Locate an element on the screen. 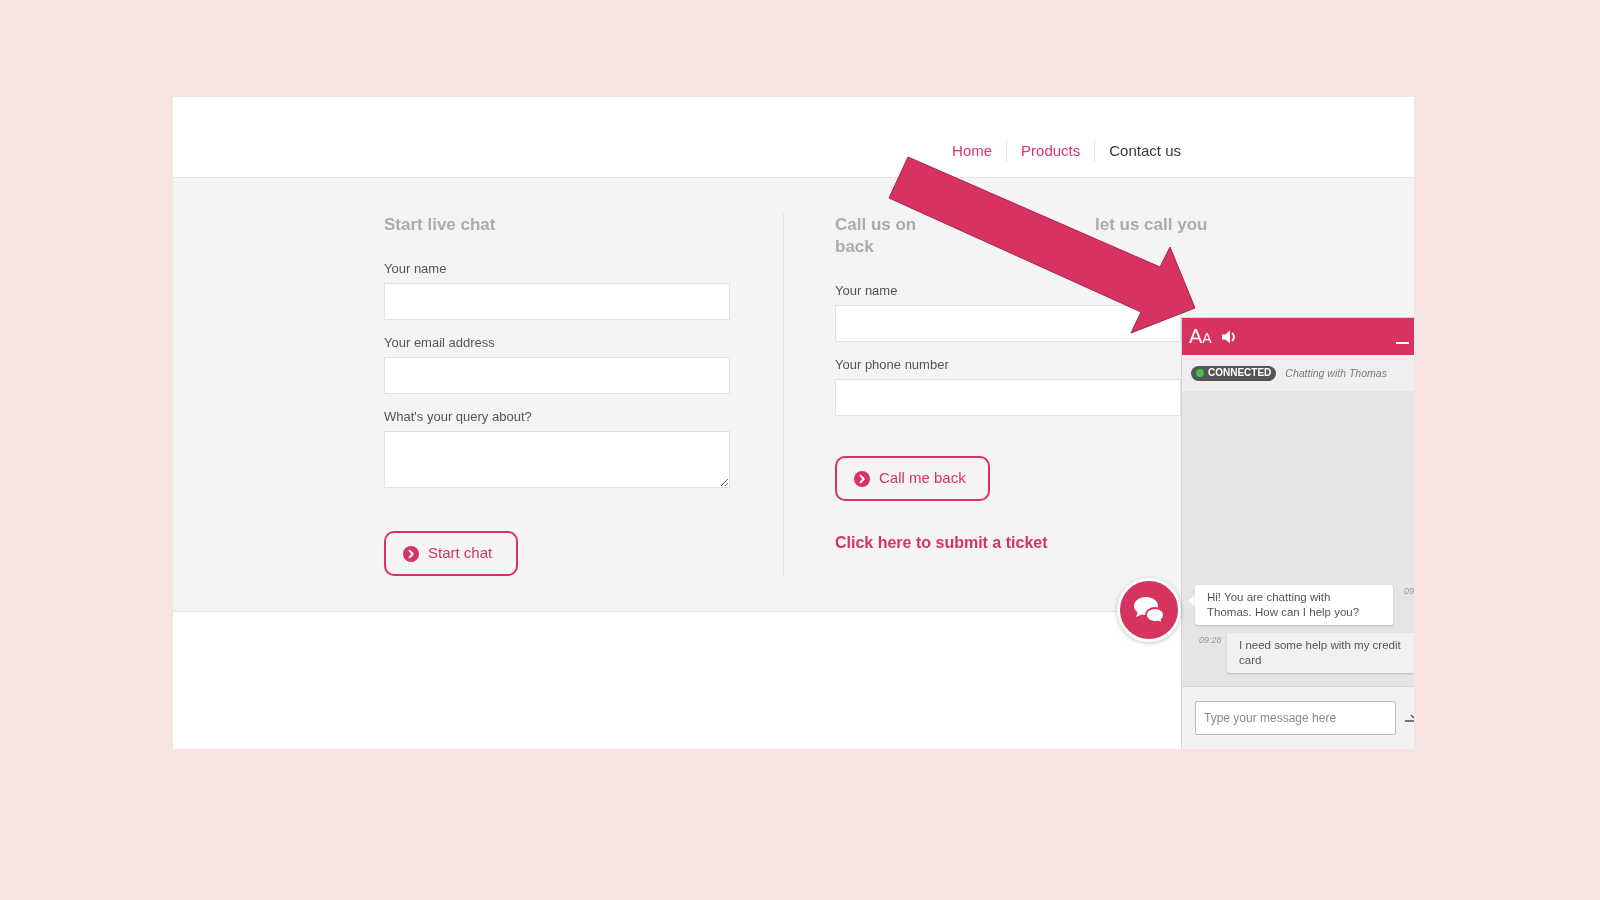 This screenshot has width=1600, height=900. font-size-button: AA is located at coordinates (1200, 336).